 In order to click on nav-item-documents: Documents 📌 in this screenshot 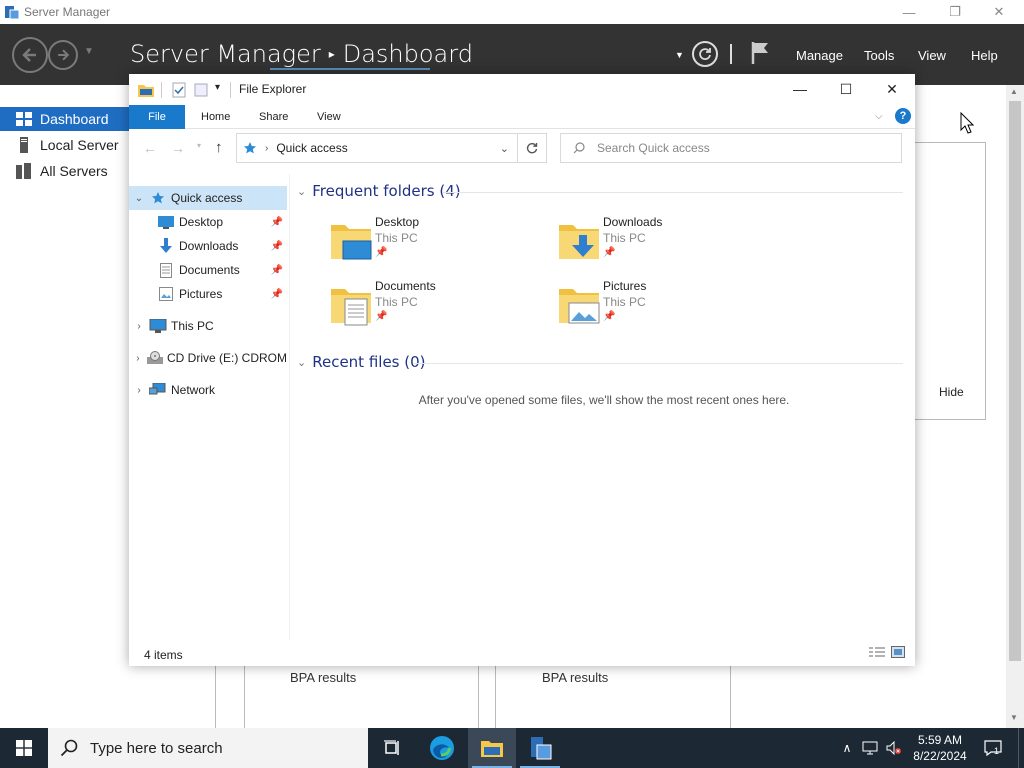, I will do `click(208, 270)`.